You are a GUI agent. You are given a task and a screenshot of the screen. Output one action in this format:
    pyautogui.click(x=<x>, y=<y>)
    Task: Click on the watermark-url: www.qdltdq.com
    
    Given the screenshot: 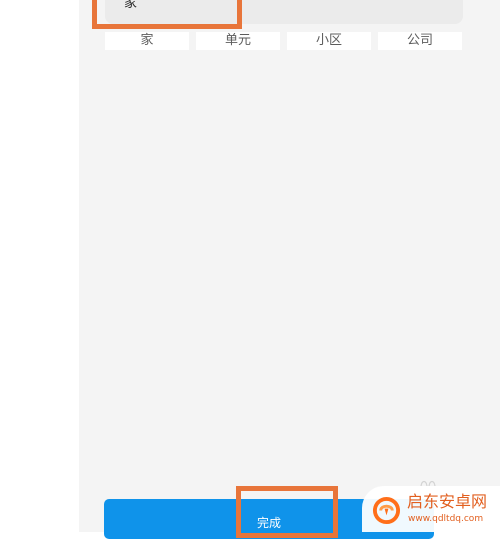 What is the action you would take?
    pyautogui.click(x=446, y=519)
    